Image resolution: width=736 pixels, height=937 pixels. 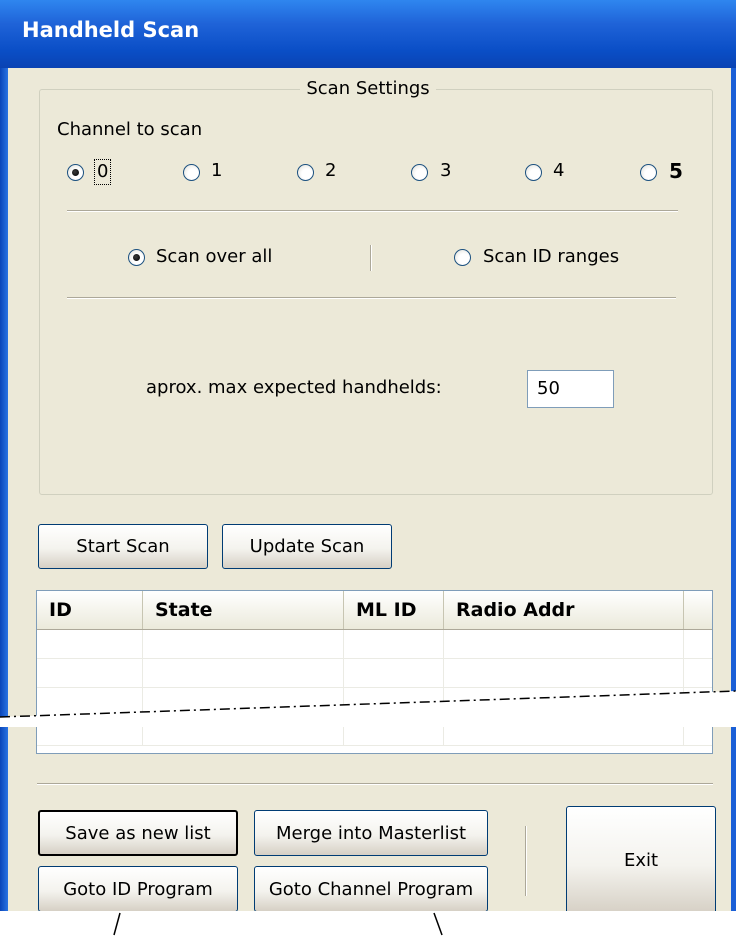 I want to click on channel-3-radio, so click(x=419, y=172).